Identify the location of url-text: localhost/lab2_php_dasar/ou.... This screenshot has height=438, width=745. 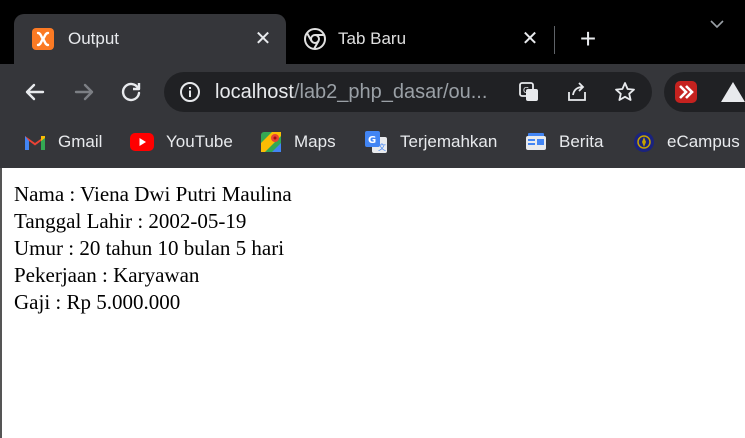
(356, 92).